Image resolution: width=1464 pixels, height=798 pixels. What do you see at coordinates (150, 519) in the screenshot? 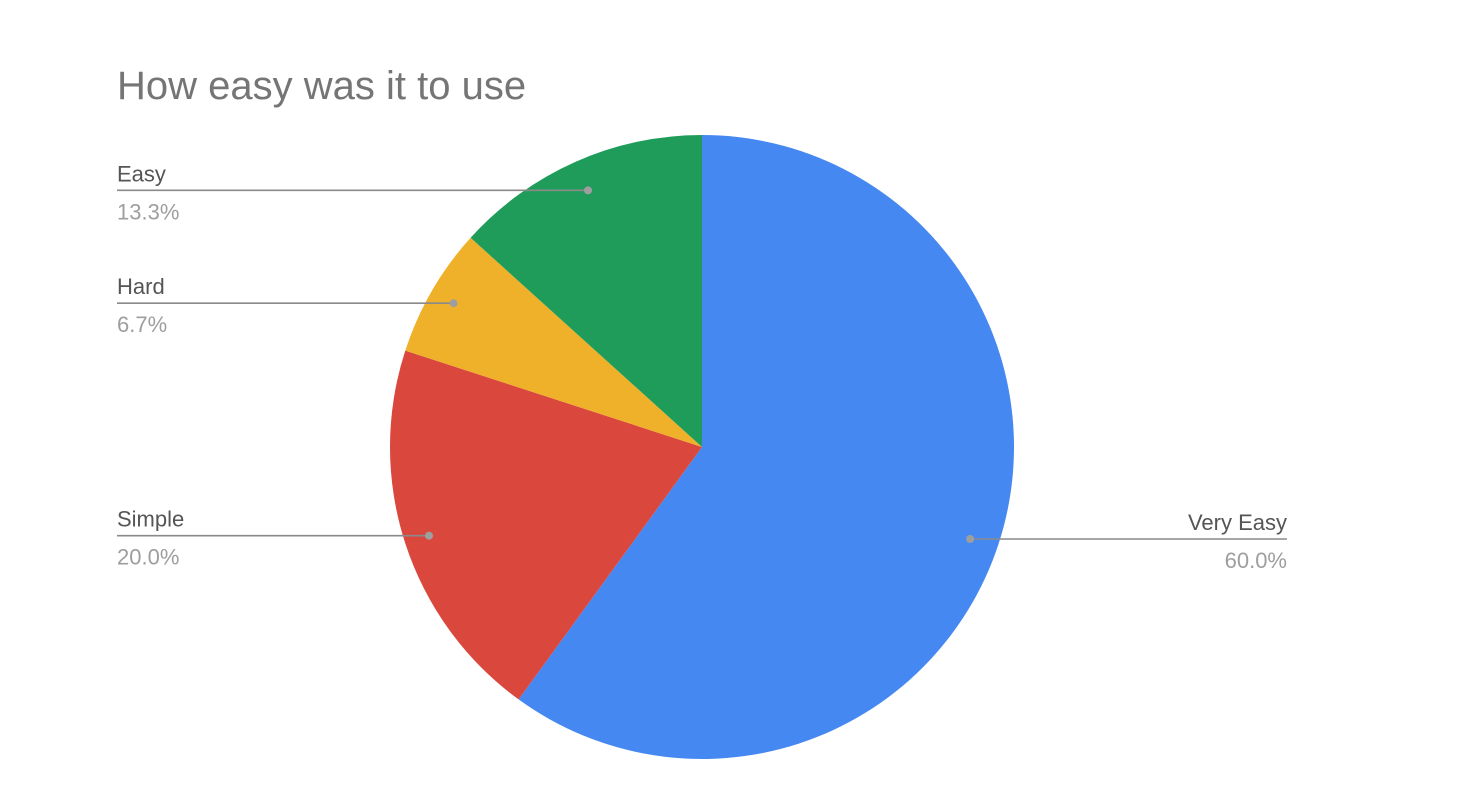
I see `slice-label-simple: Simple` at bounding box center [150, 519].